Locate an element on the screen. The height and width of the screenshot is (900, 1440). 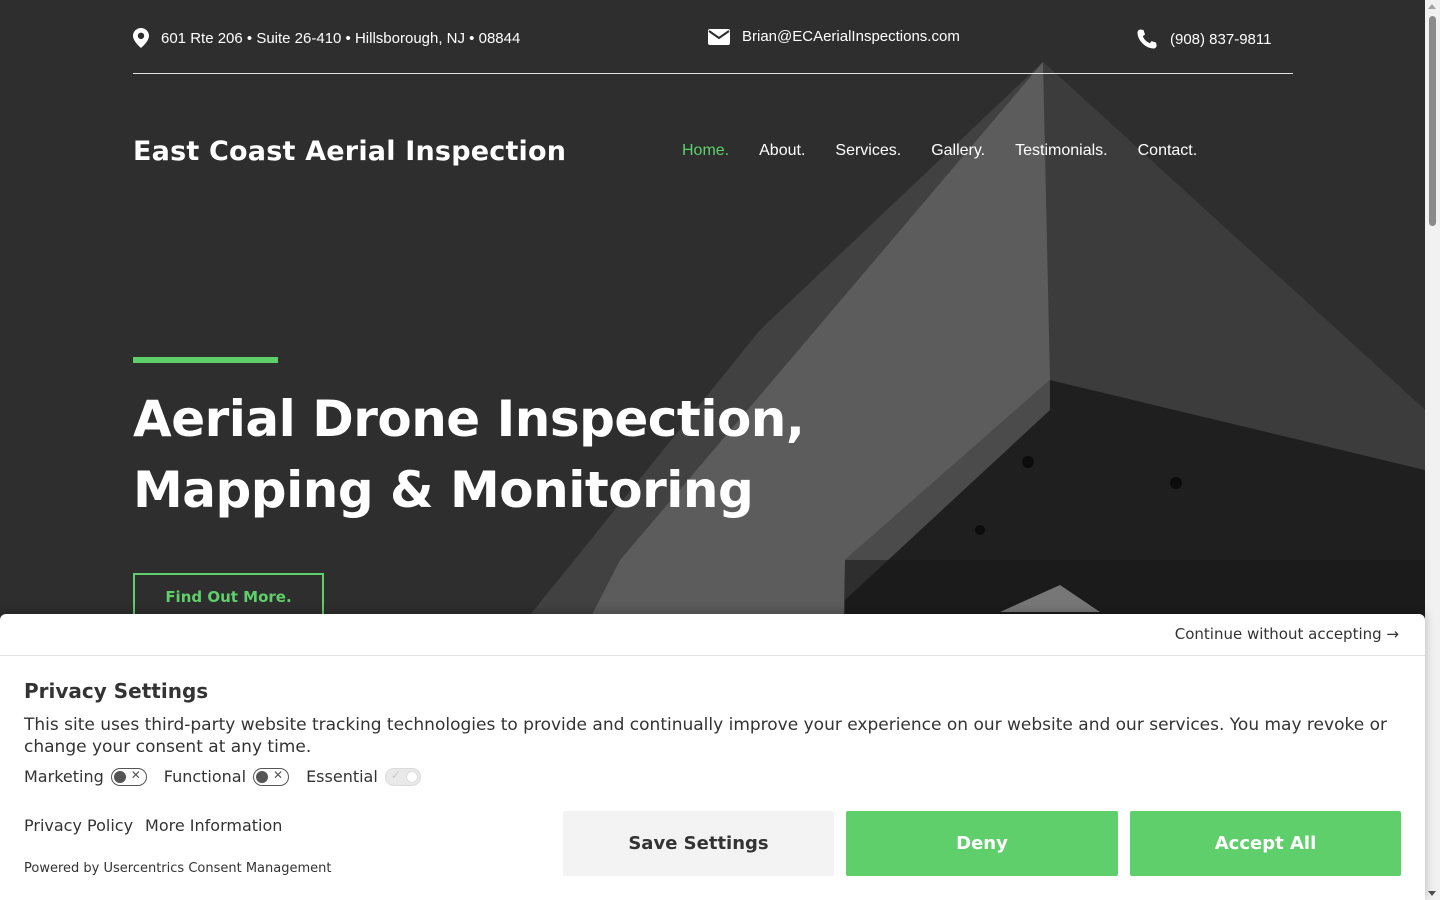
privacy-policy-link: Privacy Policy is located at coordinates (78, 825).